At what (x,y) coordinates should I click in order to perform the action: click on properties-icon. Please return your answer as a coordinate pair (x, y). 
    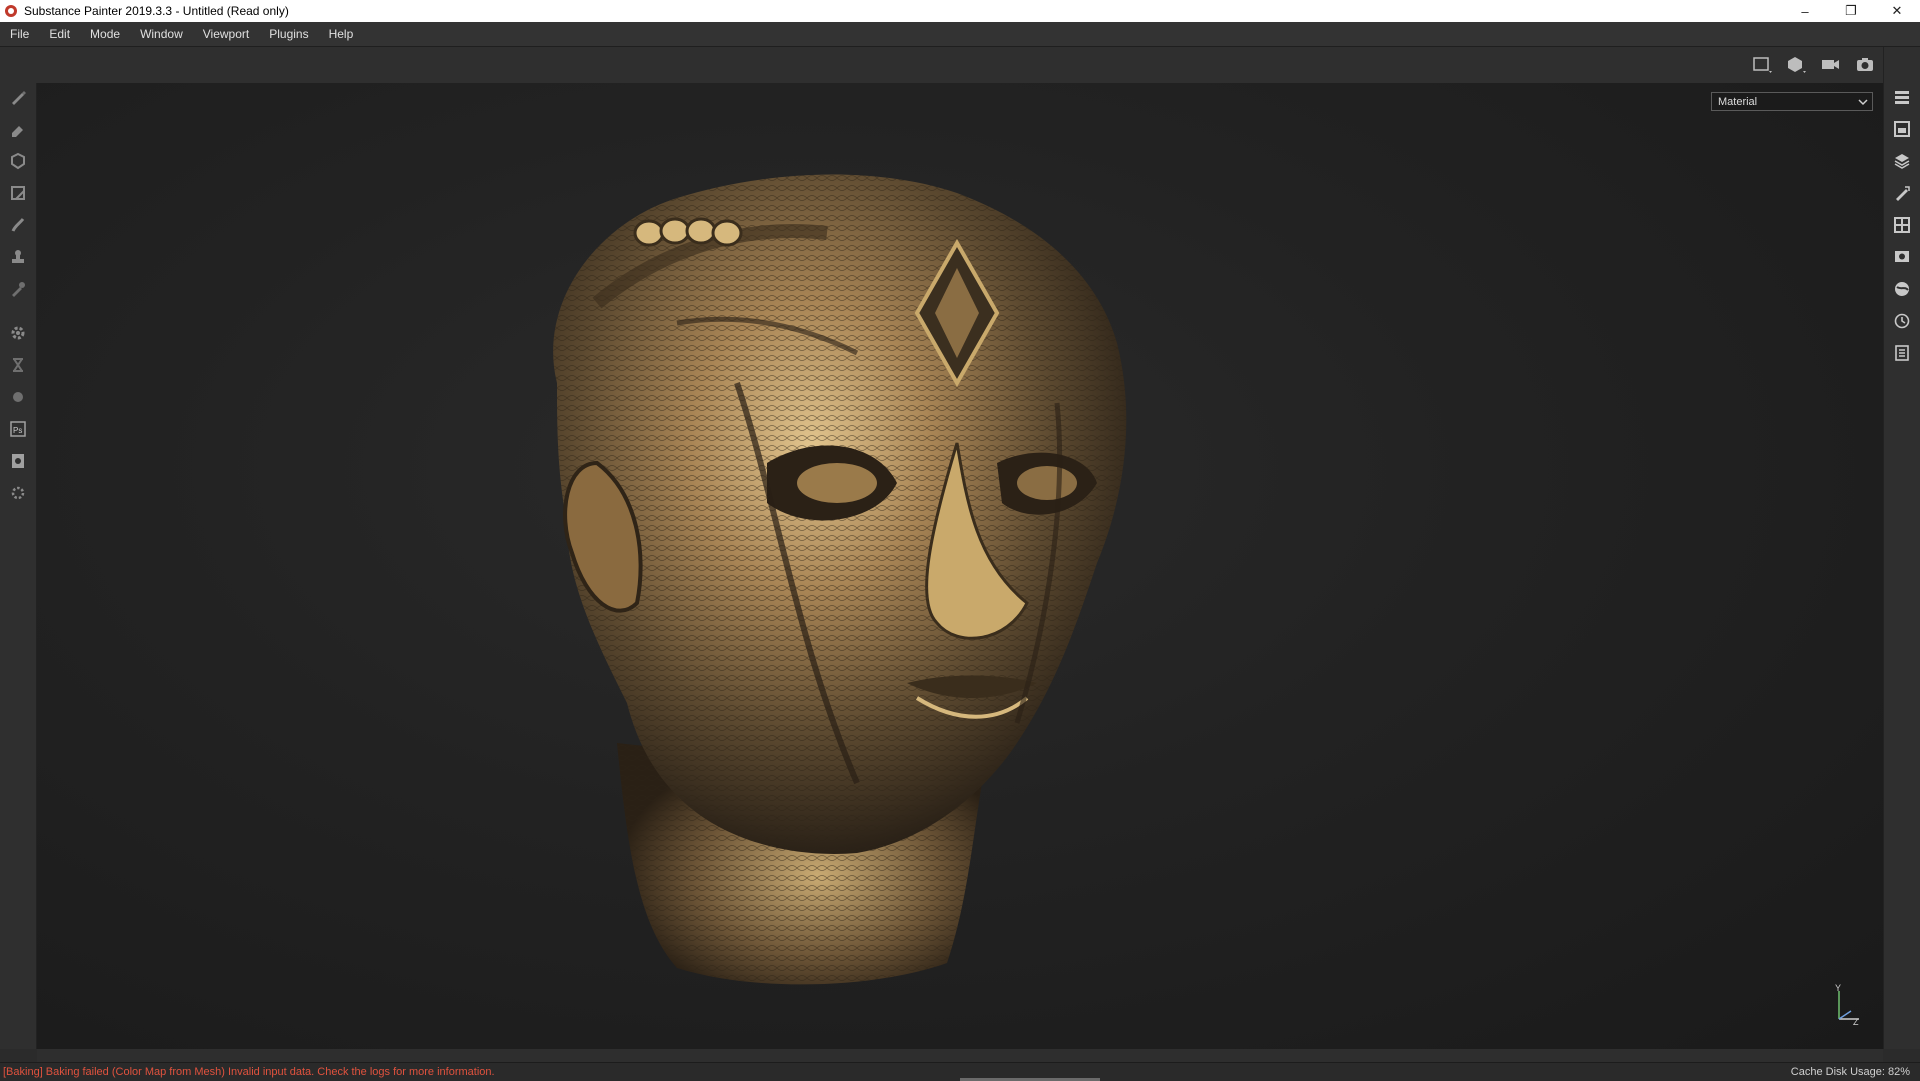
    Looking at the image, I should click on (1902, 193).